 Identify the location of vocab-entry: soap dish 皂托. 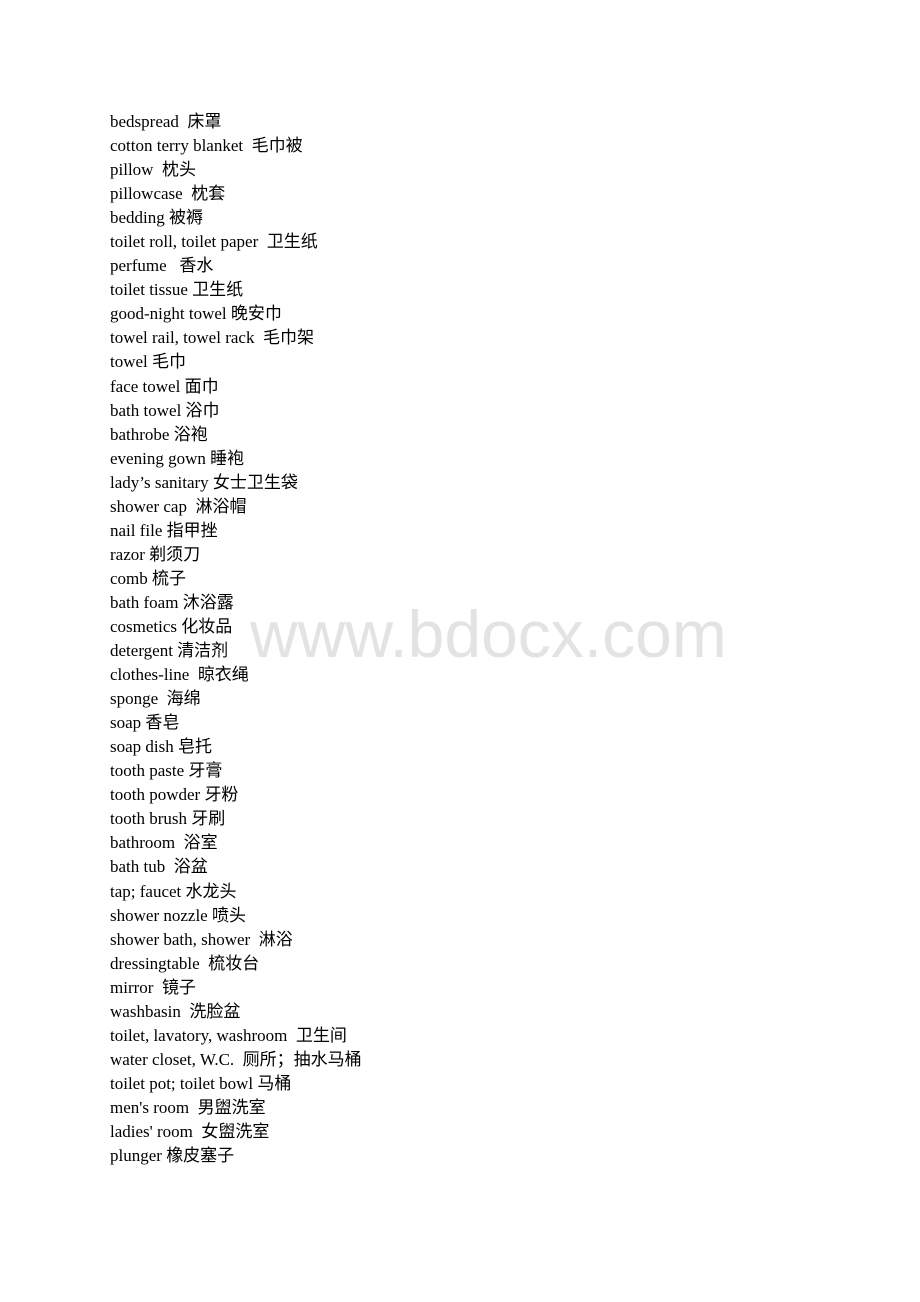
(236, 747).